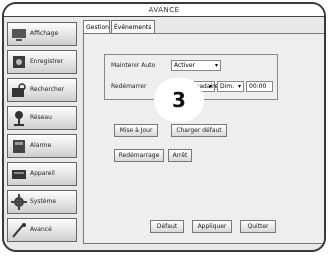 The height and width of the screenshot is (256, 330). I want to click on sidebar-item-alarme: Alarme, so click(42, 146).